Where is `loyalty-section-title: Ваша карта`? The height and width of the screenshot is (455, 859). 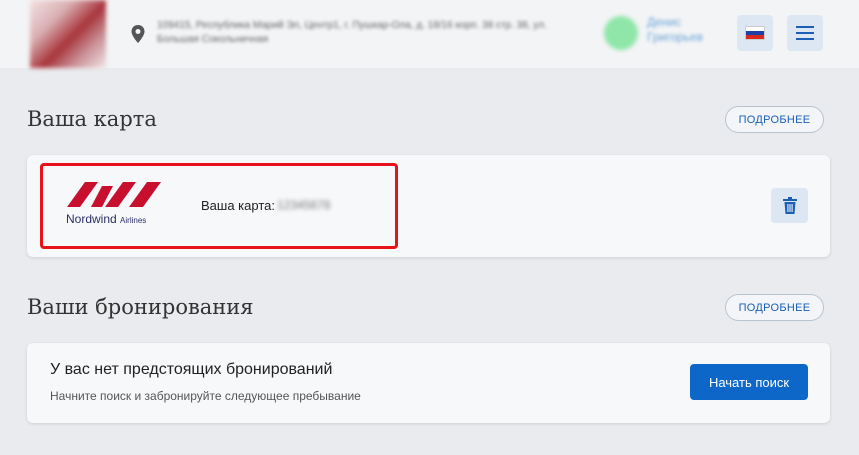
loyalty-section-title: Ваша карта is located at coordinates (92, 119).